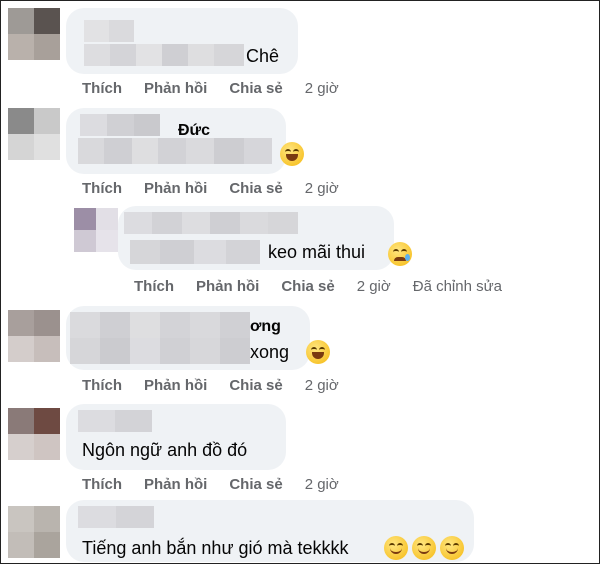 Image resolution: width=600 pixels, height=564 pixels. Describe the element at coordinates (176, 437) in the screenshot. I see `comment-bubble: Ngôn ngữ anh đồ đó` at that location.